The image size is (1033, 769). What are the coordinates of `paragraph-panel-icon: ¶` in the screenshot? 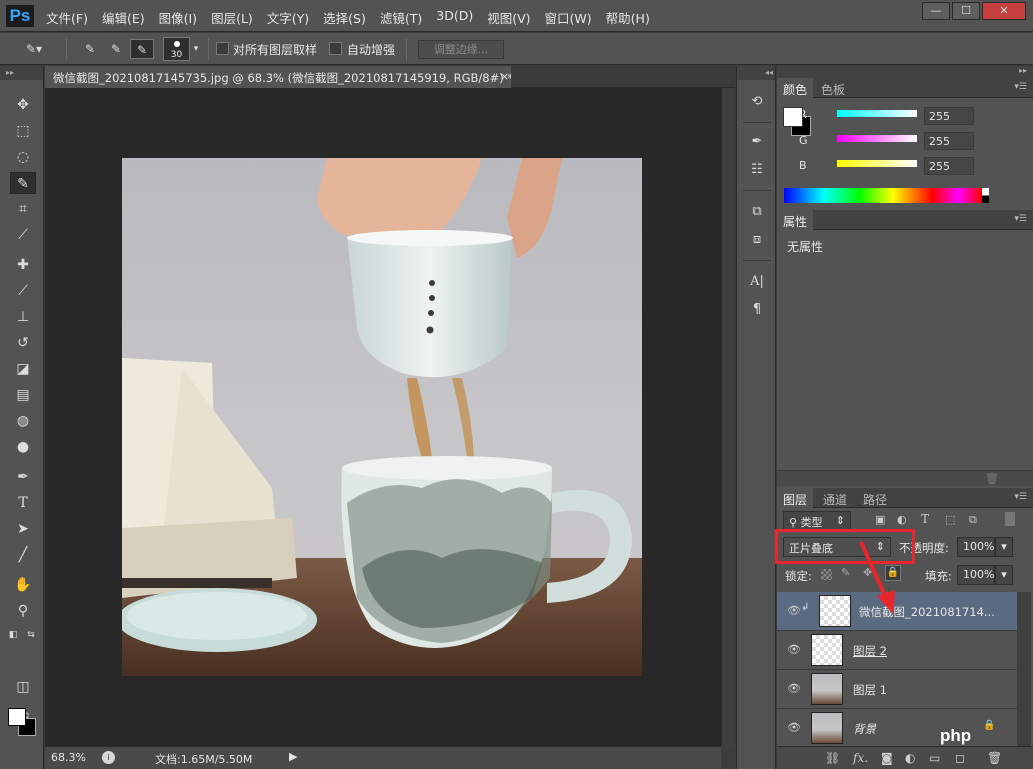 It's located at (757, 310).